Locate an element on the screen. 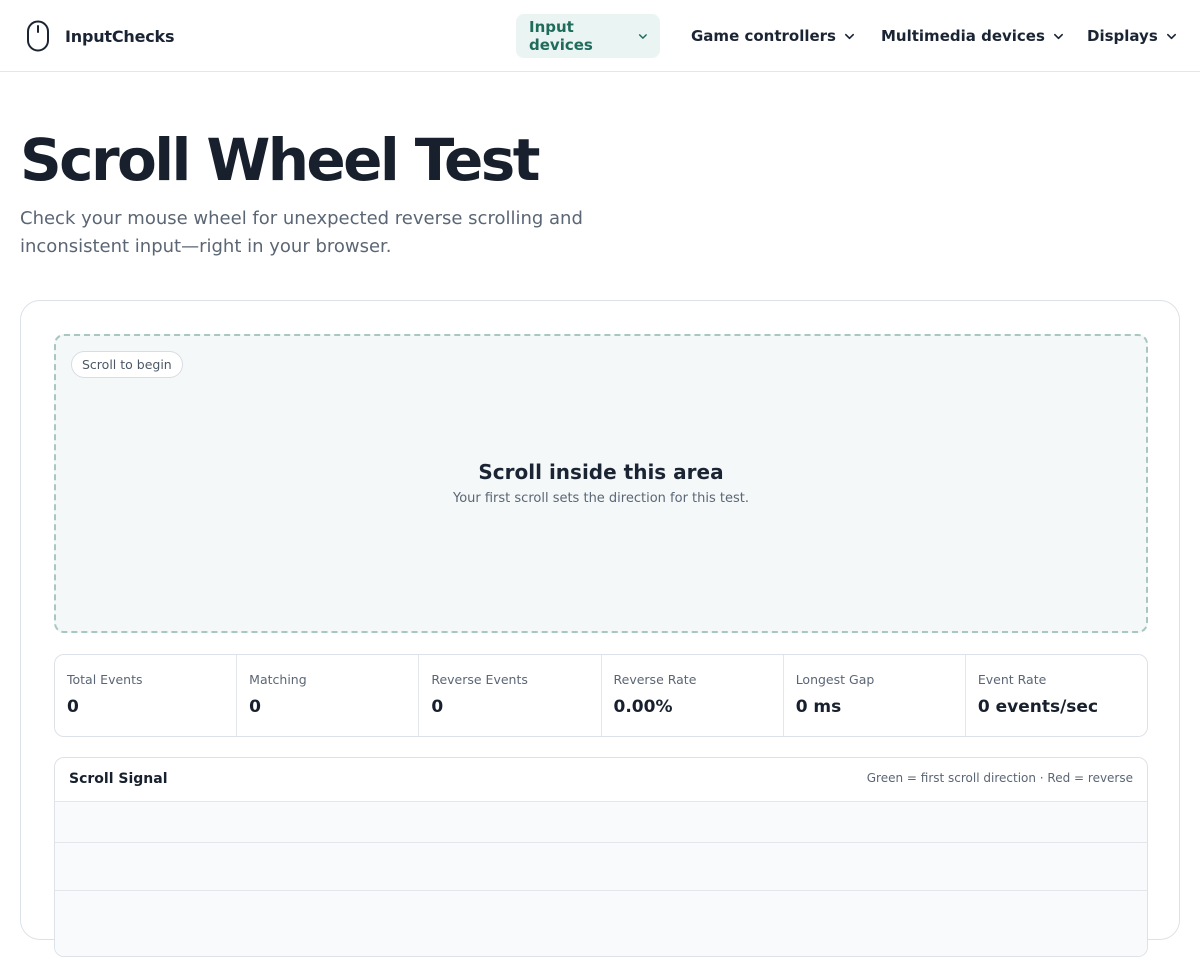  nav-item-game-controllers: Game controllers is located at coordinates (773, 36).